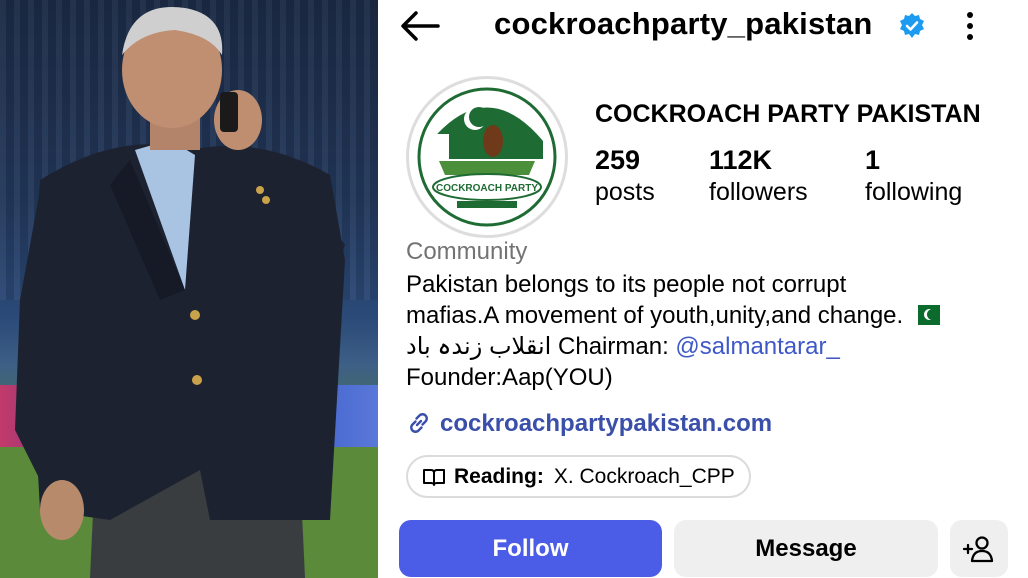 This screenshot has width=1028, height=578. I want to click on display-name: COCKROACH PARTY PAKISTAN, so click(788, 114).